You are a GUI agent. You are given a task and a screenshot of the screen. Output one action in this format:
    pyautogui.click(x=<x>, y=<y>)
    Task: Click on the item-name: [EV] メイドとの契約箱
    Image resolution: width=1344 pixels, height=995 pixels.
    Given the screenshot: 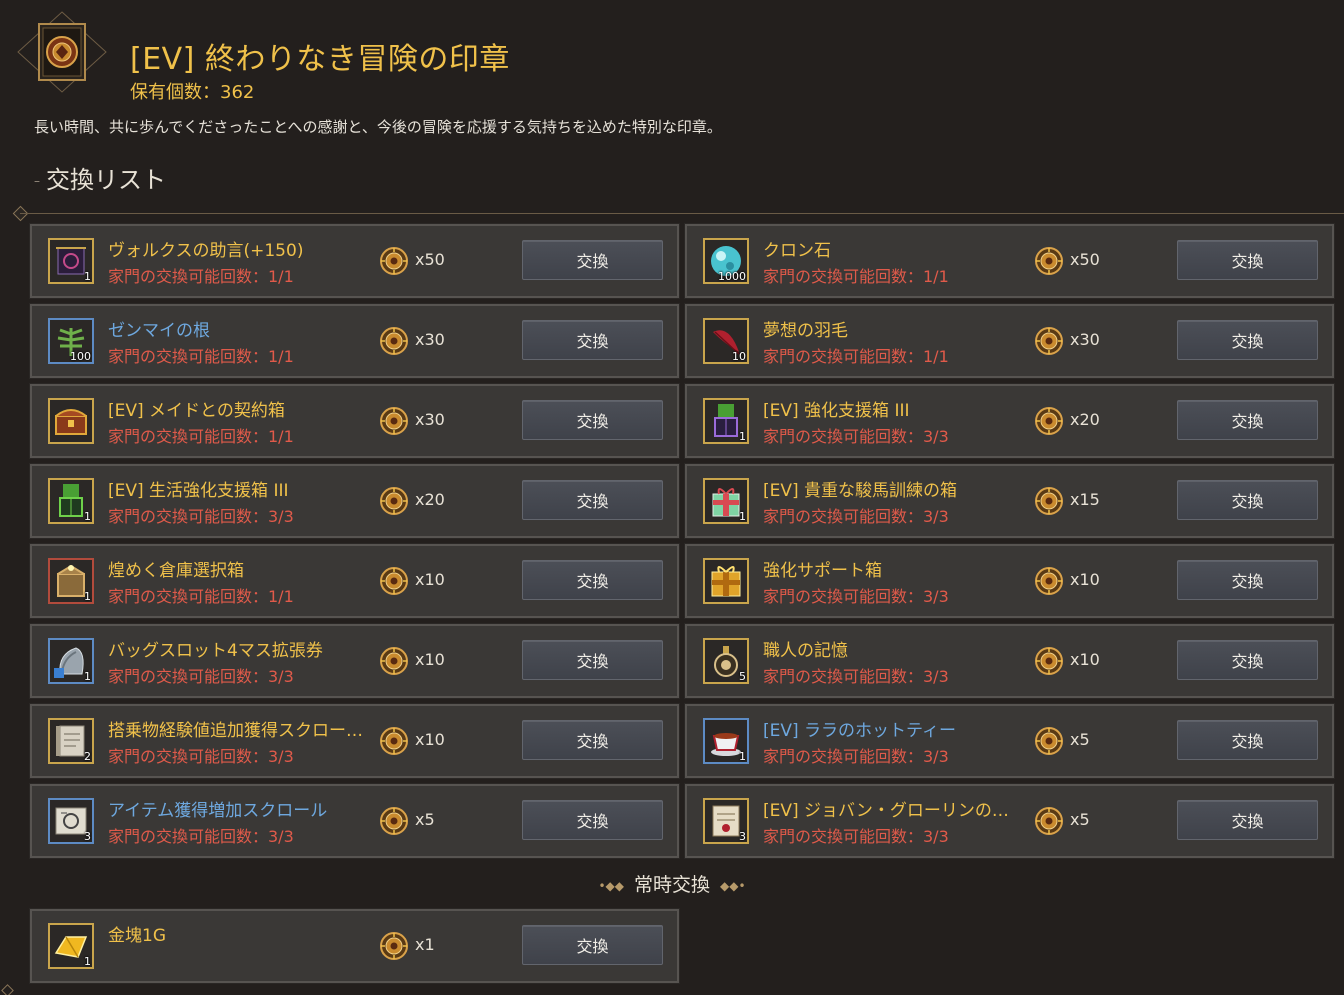 What is the action you would take?
    pyautogui.click(x=196, y=411)
    